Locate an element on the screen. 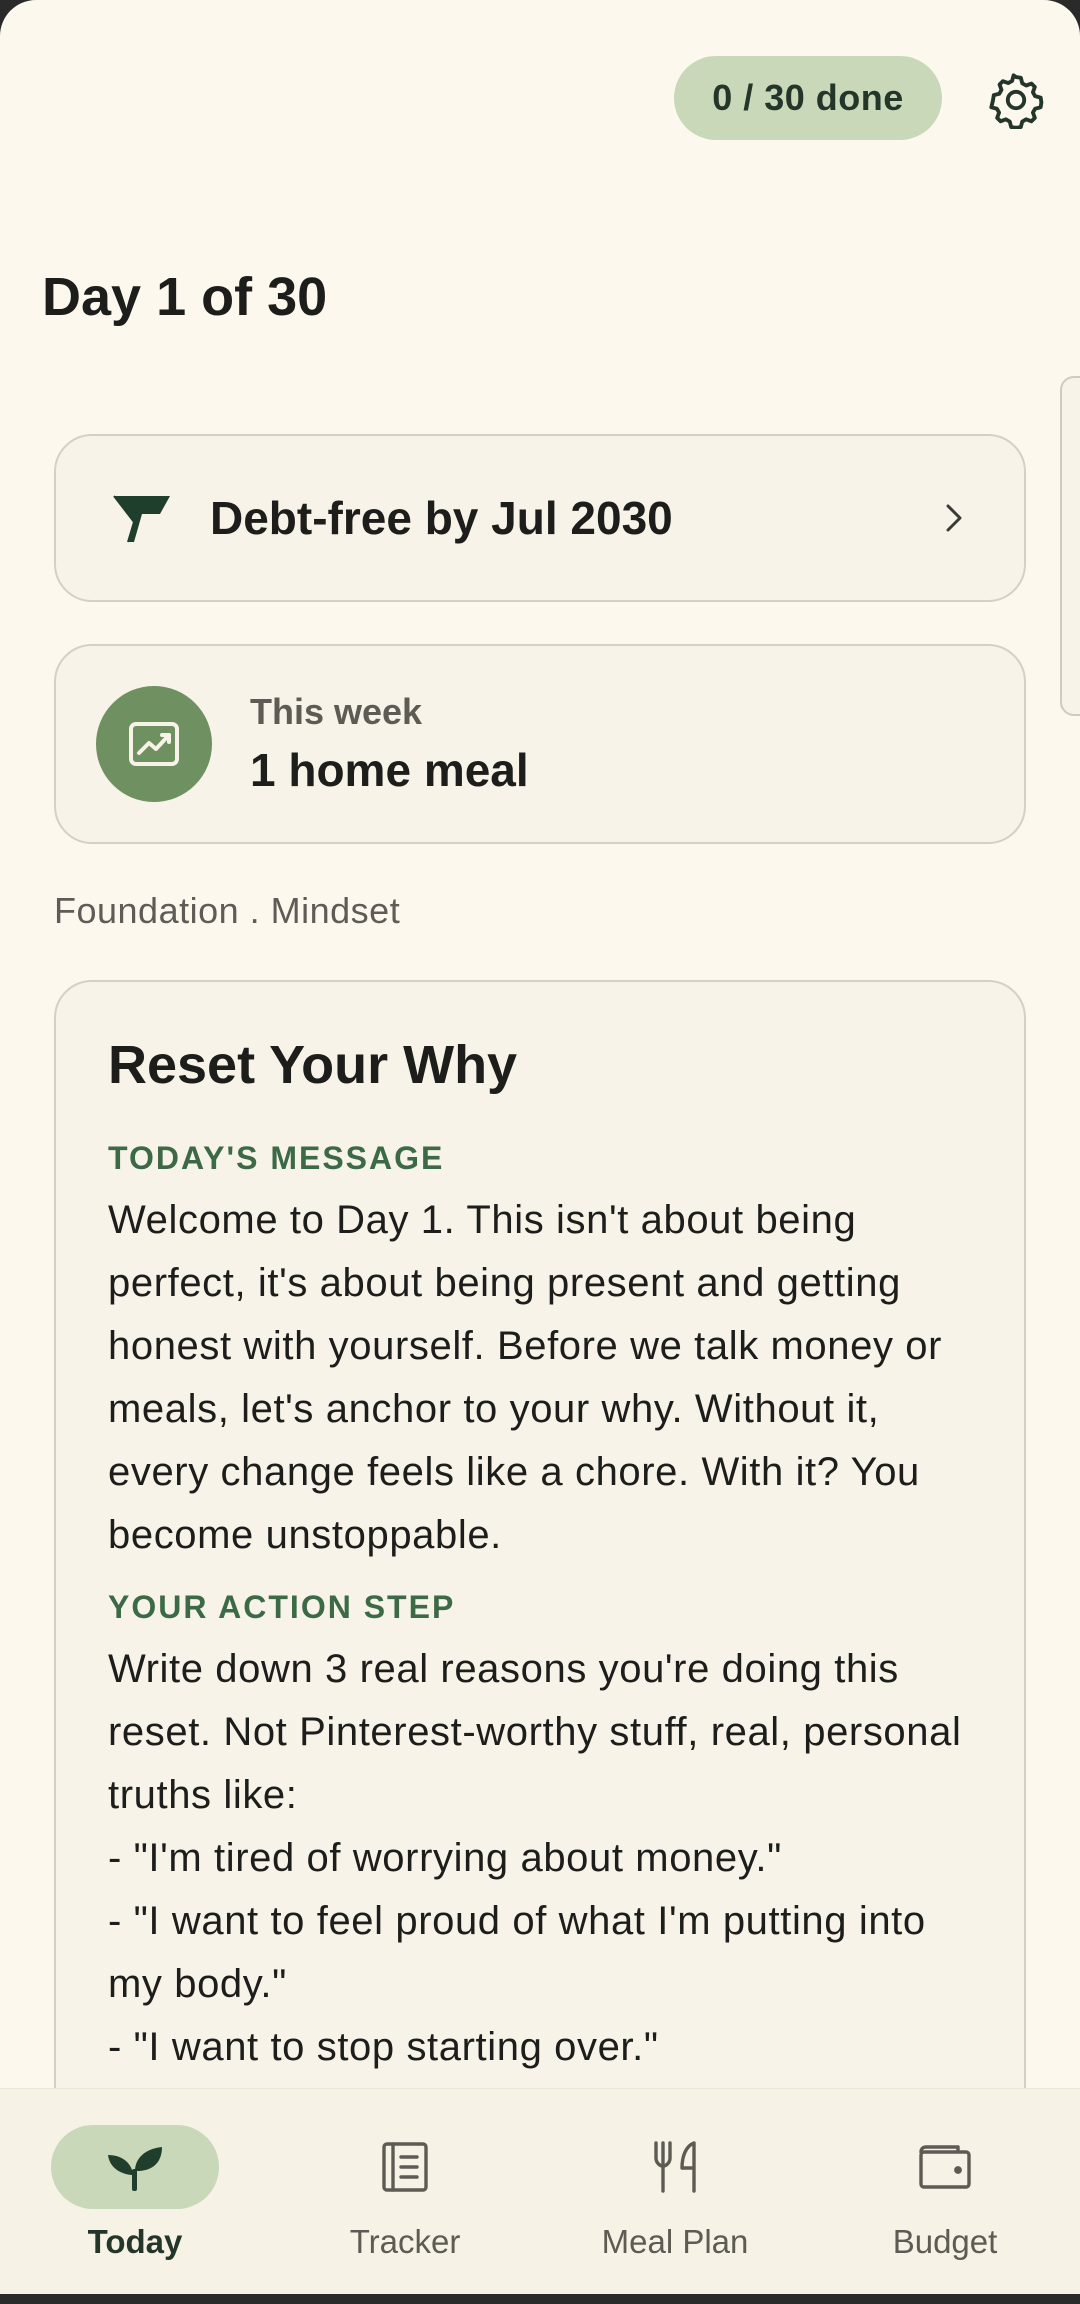  wallet-icon is located at coordinates (945, 2167).